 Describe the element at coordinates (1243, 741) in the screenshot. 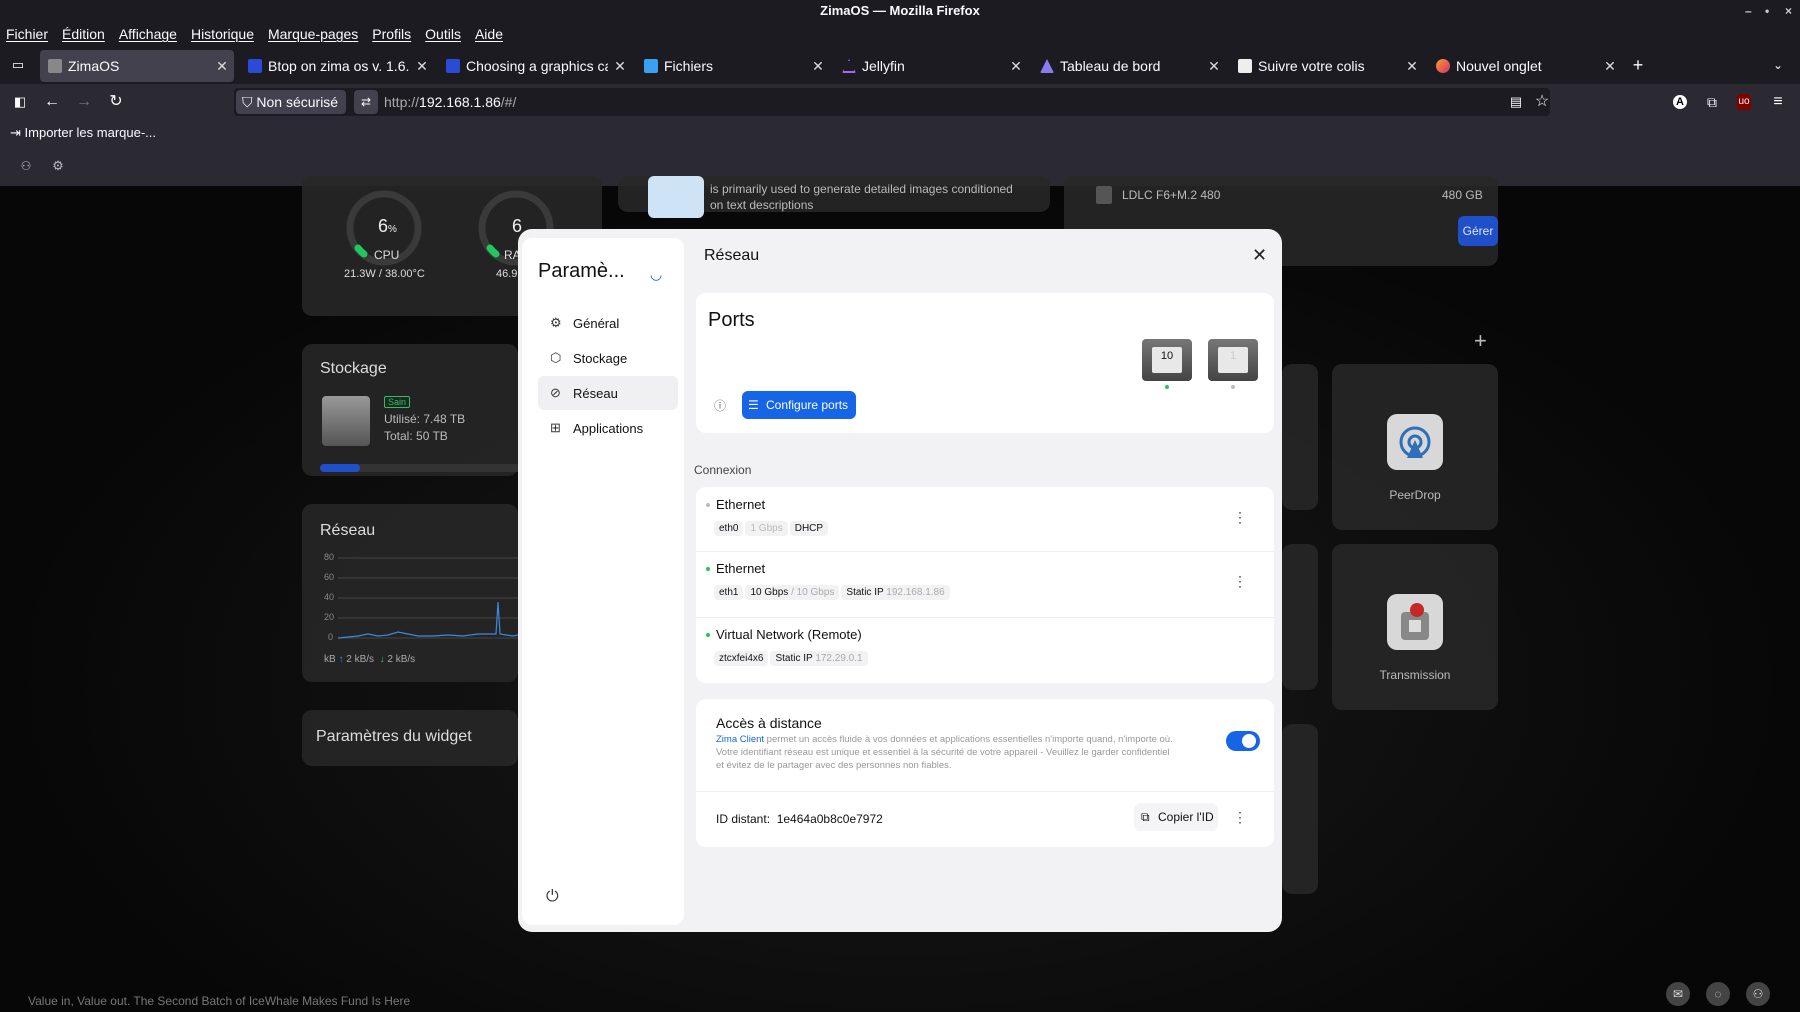

I see `remote-access-toggle` at that location.